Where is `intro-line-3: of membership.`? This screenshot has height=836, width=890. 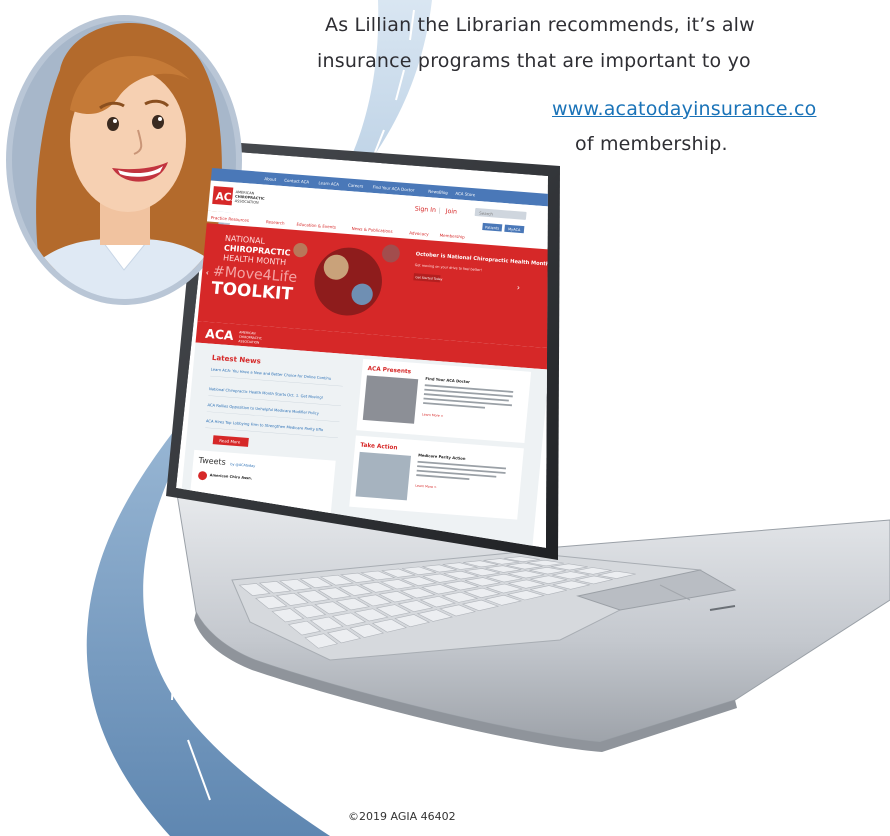 intro-line-3: of membership. is located at coordinates (651, 144).